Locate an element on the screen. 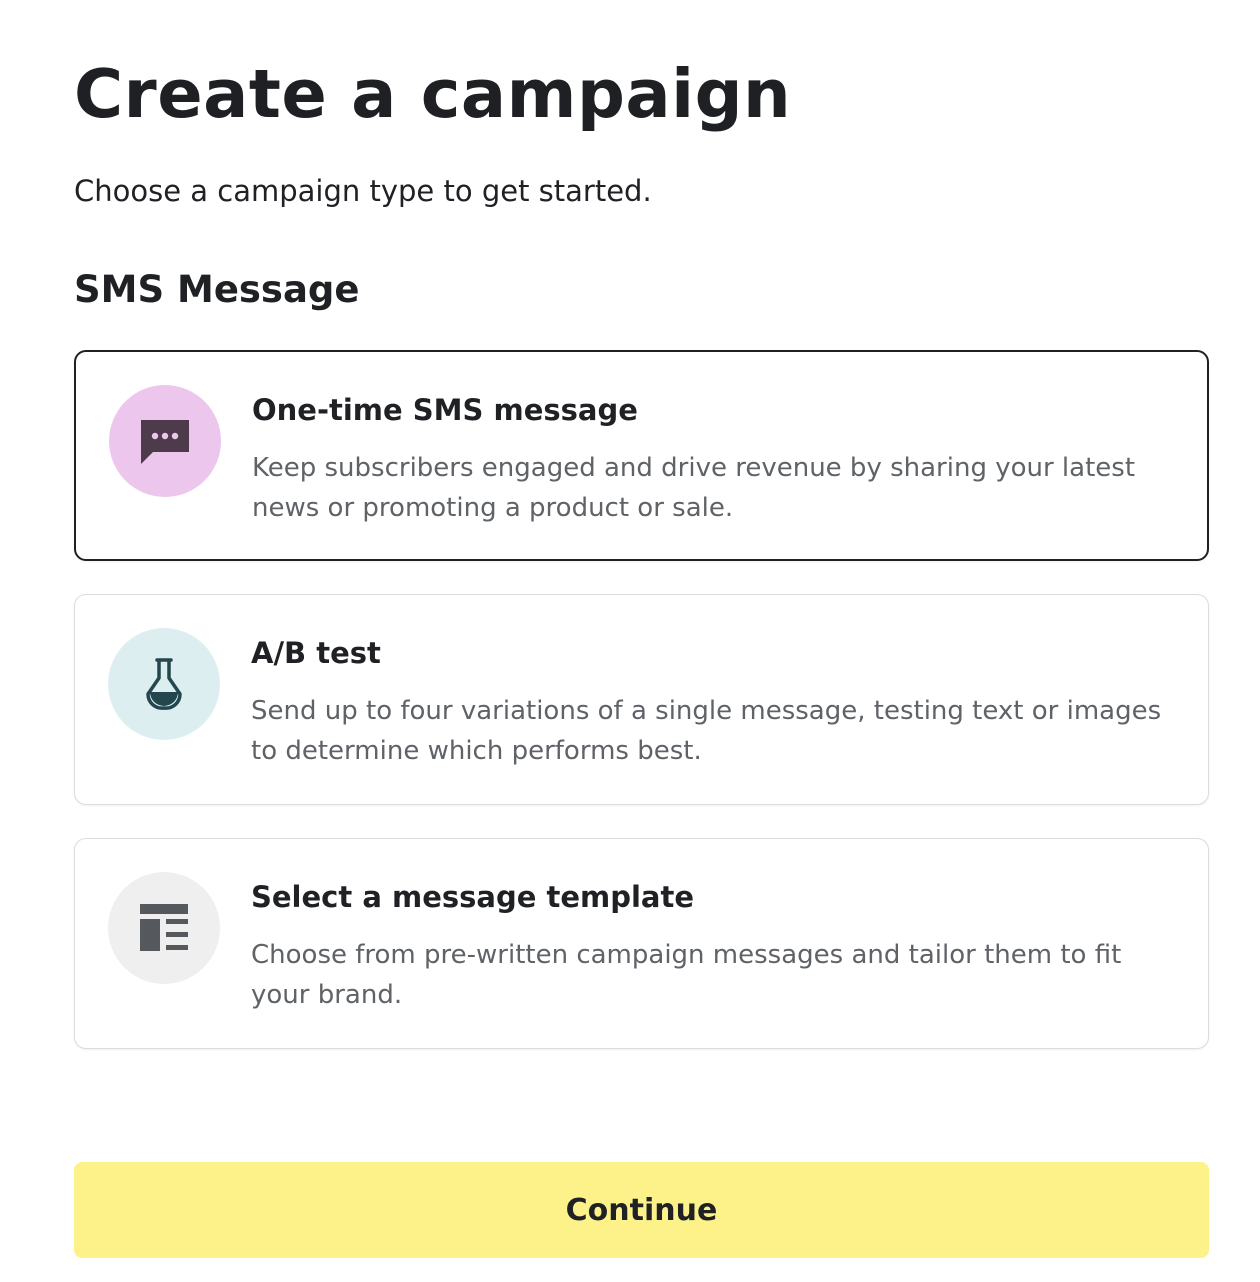  option-title: Select a message template is located at coordinates (473, 897).